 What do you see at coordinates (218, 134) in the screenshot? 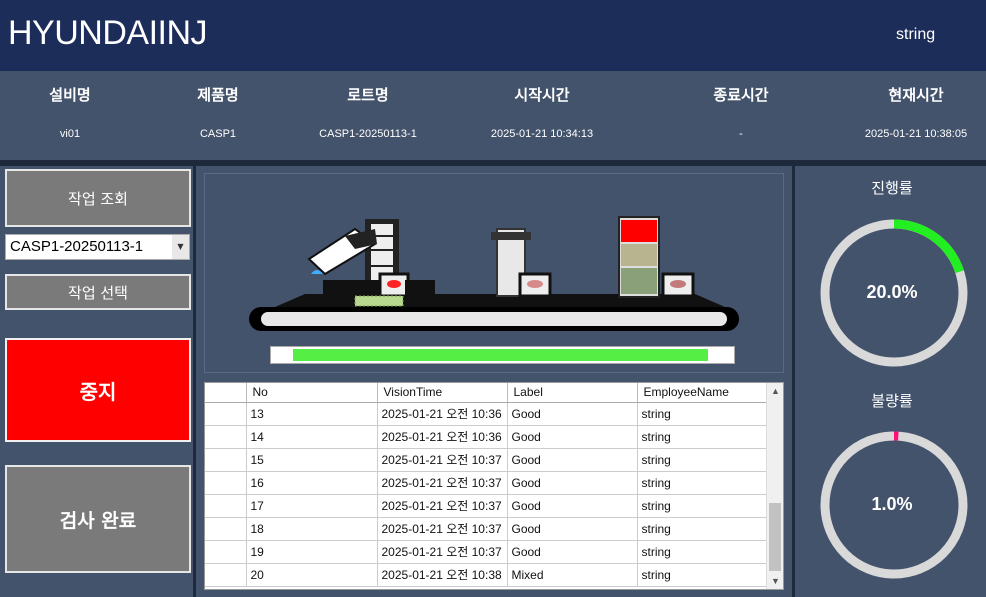
I see `info-product-value: CASP1` at bounding box center [218, 134].